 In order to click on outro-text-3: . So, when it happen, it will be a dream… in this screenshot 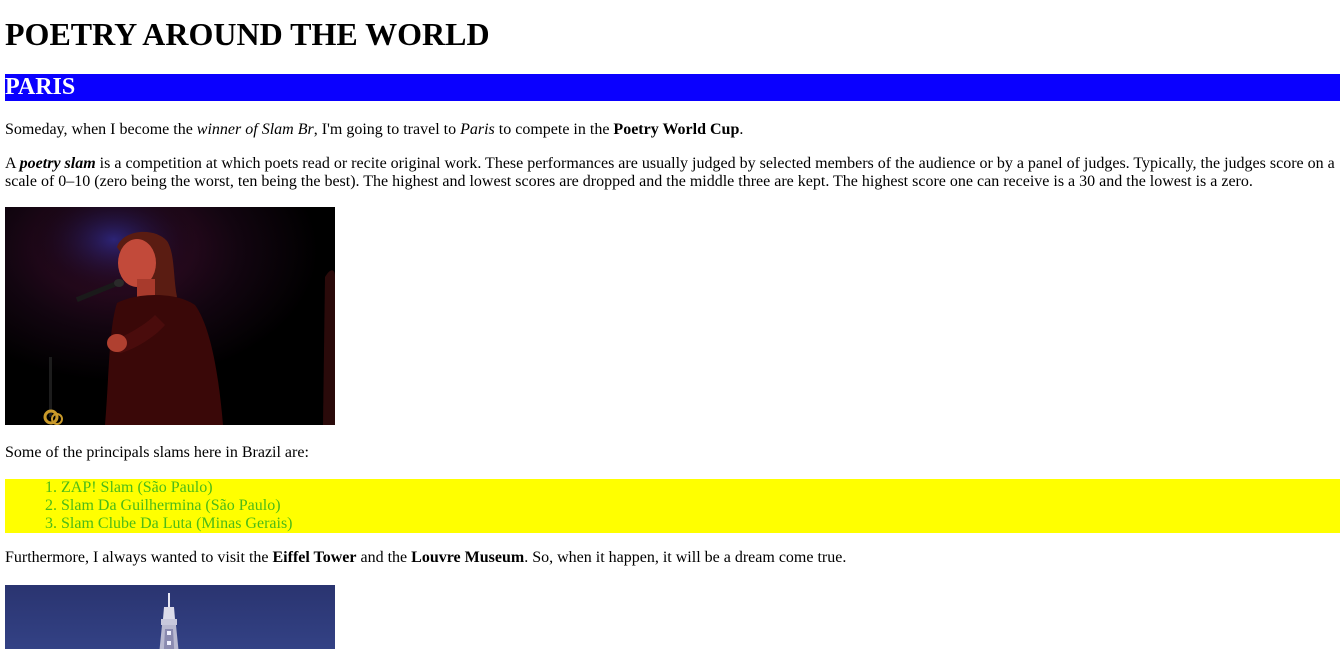, I will do `click(685, 557)`.